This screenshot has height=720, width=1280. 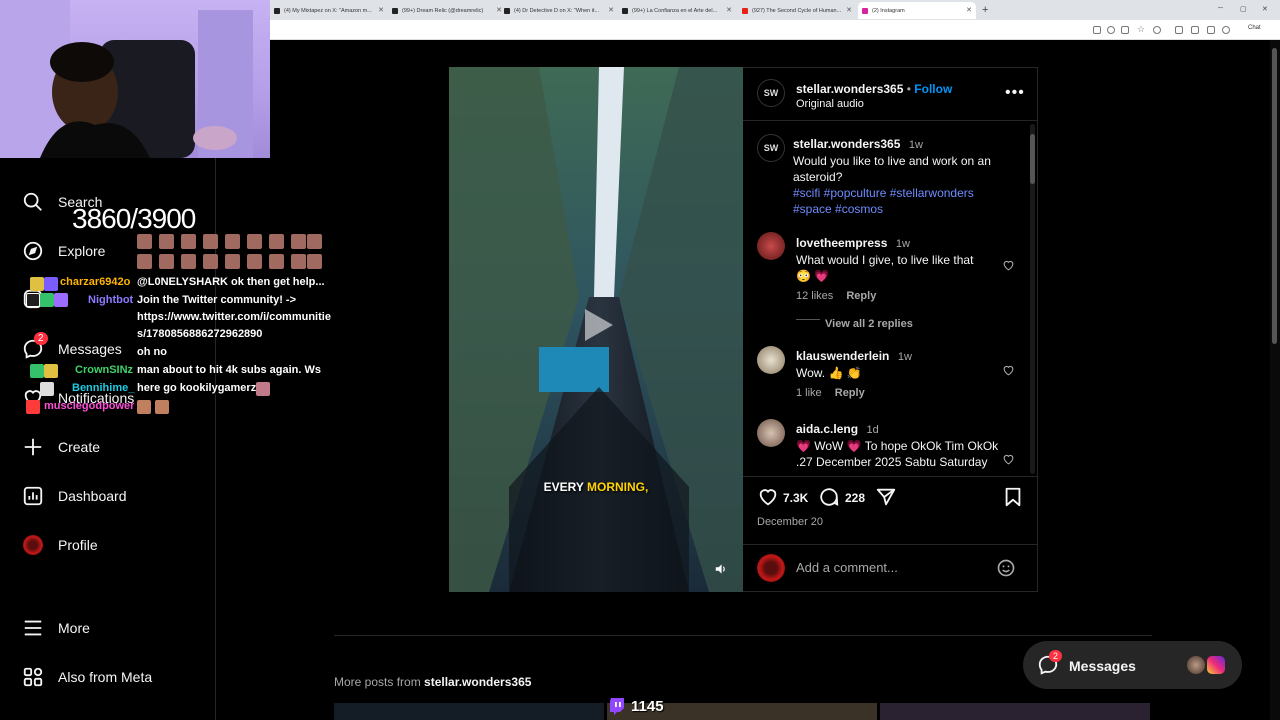 What do you see at coordinates (869, 324) in the screenshot?
I see `view-replies-button: View all 2 replies` at bounding box center [869, 324].